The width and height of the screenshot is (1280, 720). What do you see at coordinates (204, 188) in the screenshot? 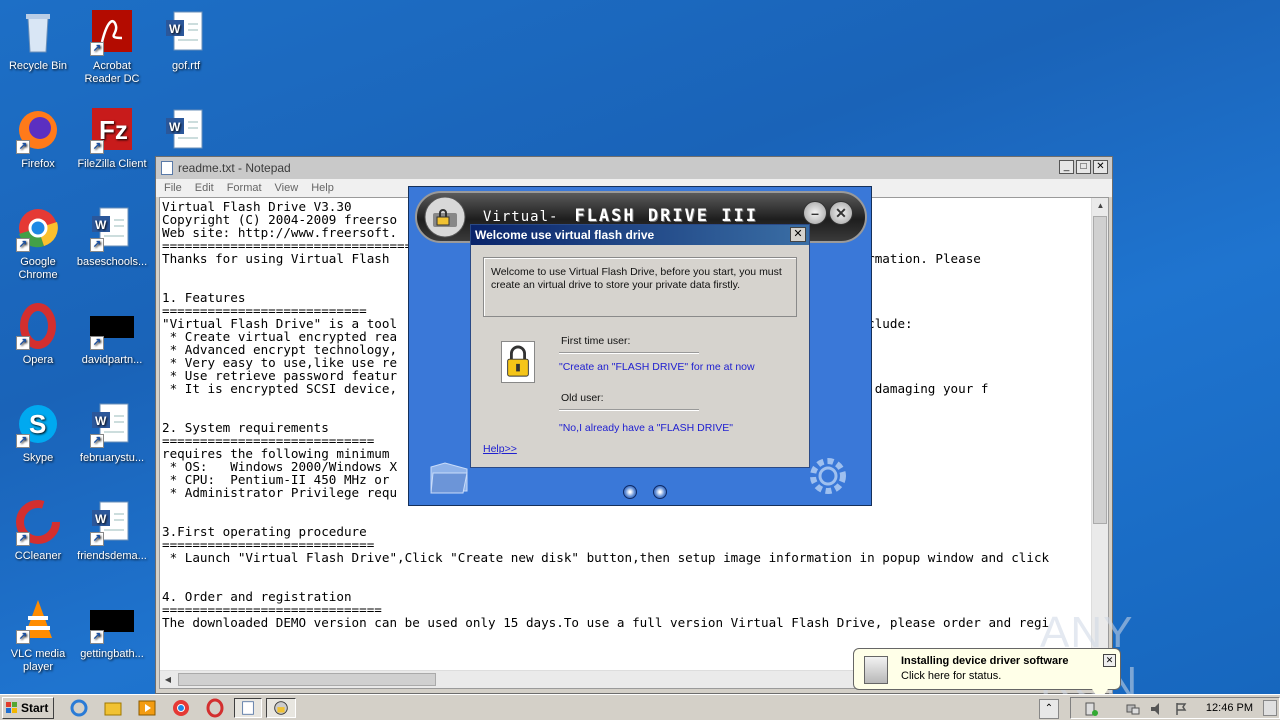
I see `menu-edit: Edit` at bounding box center [204, 188].